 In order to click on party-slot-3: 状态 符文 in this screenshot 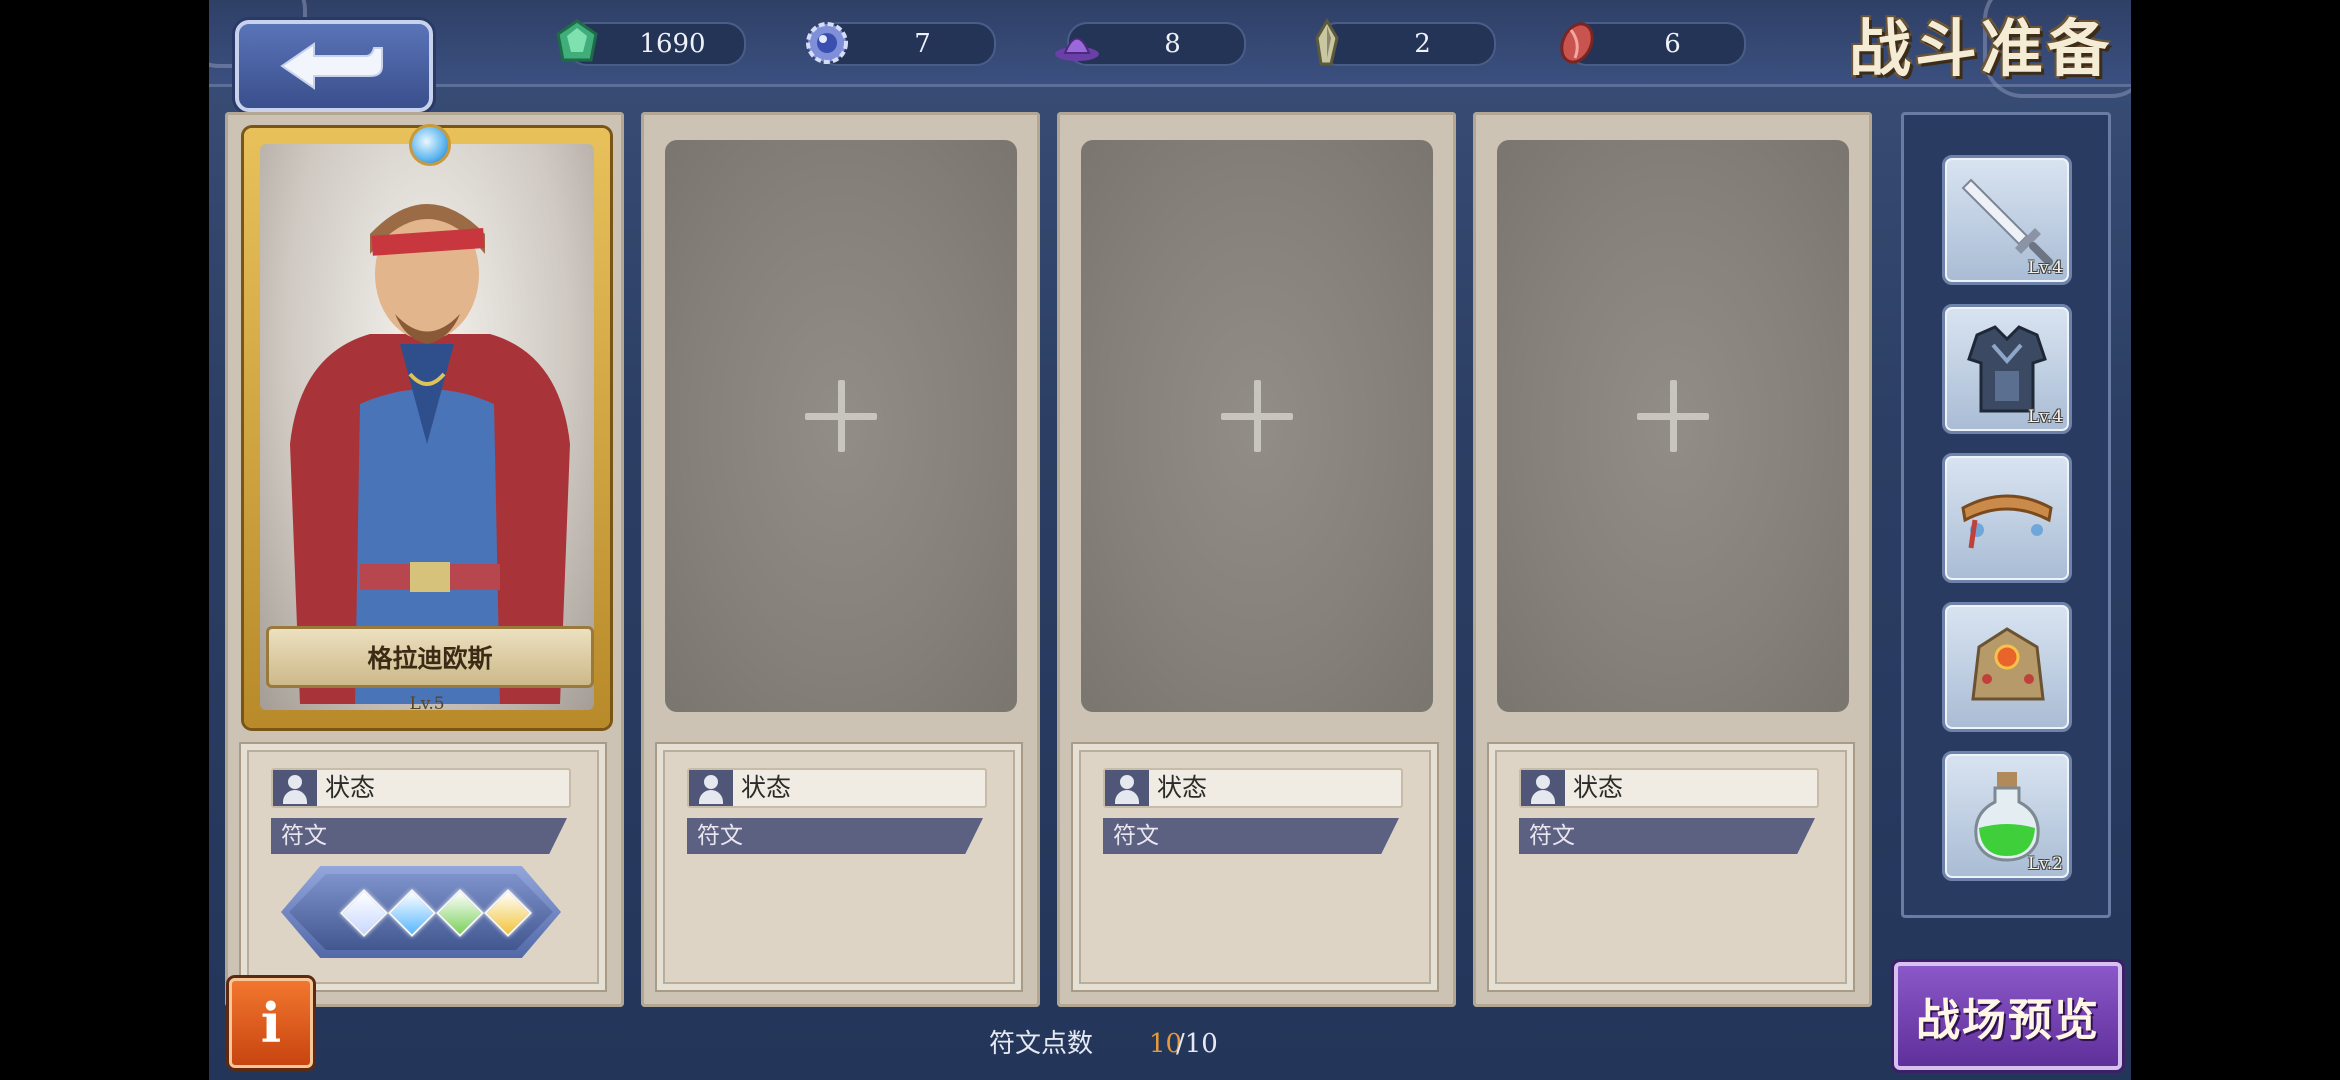, I will do `click(1256, 559)`.